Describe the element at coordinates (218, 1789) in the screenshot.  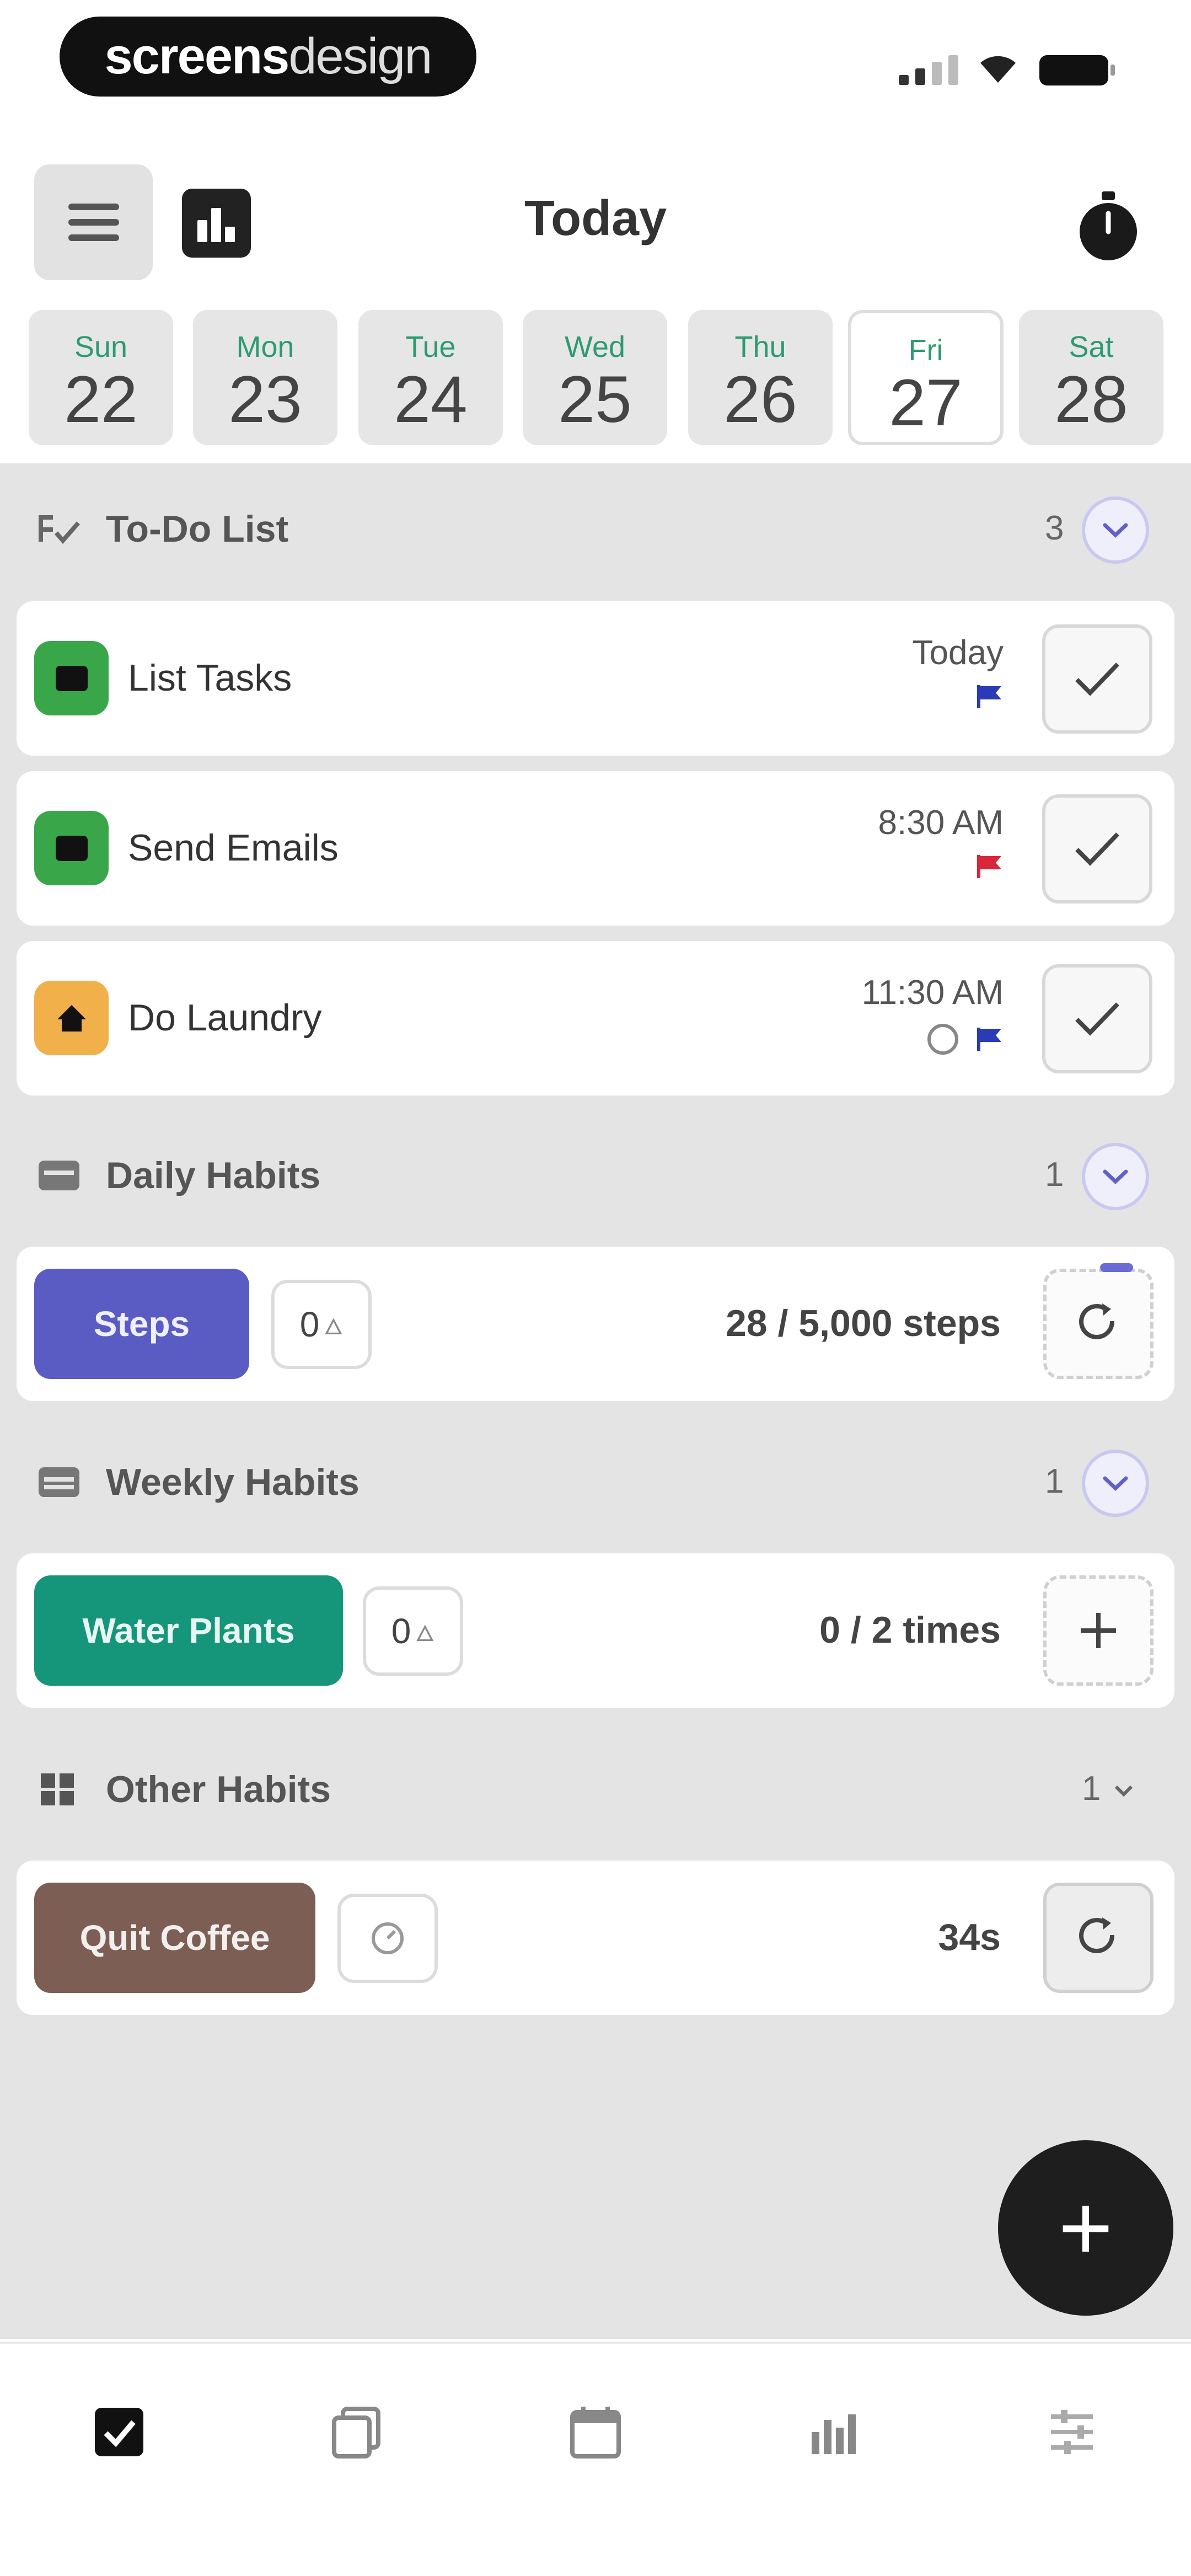
I see `section-title: Other Habits` at that location.